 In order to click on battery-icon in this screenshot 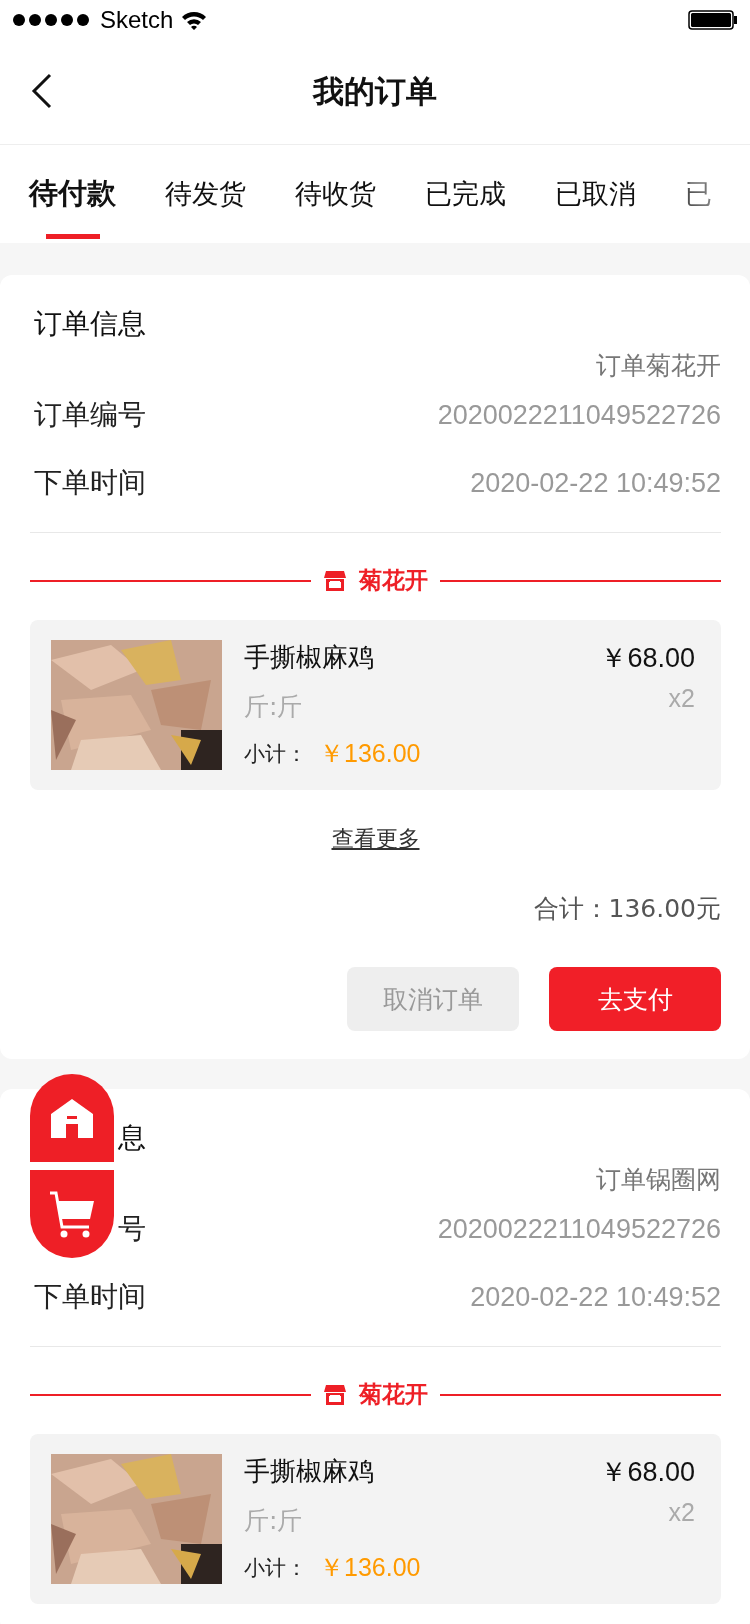, I will do `click(713, 20)`.